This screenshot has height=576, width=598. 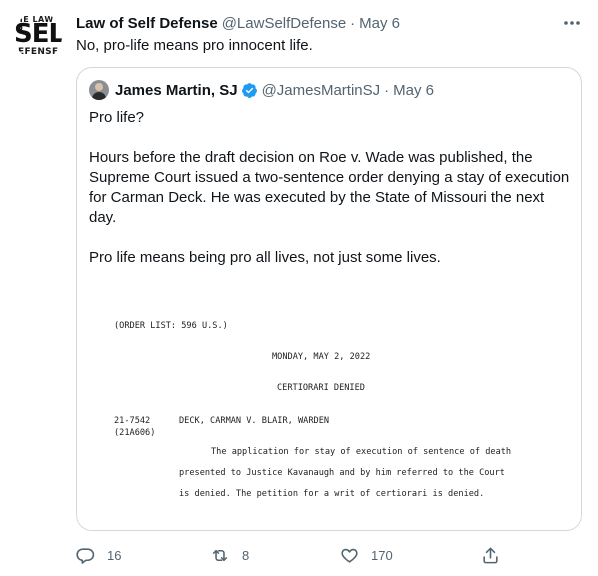 I want to click on quoted-author-handle: @JamesMartinSJ, so click(x=321, y=90).